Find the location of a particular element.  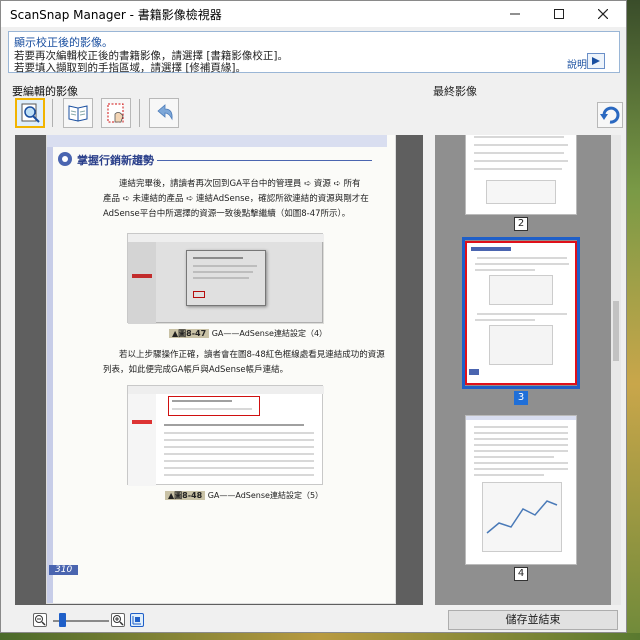

thumbnail-scrollbar-thumb is located at coordinates (616, 331).